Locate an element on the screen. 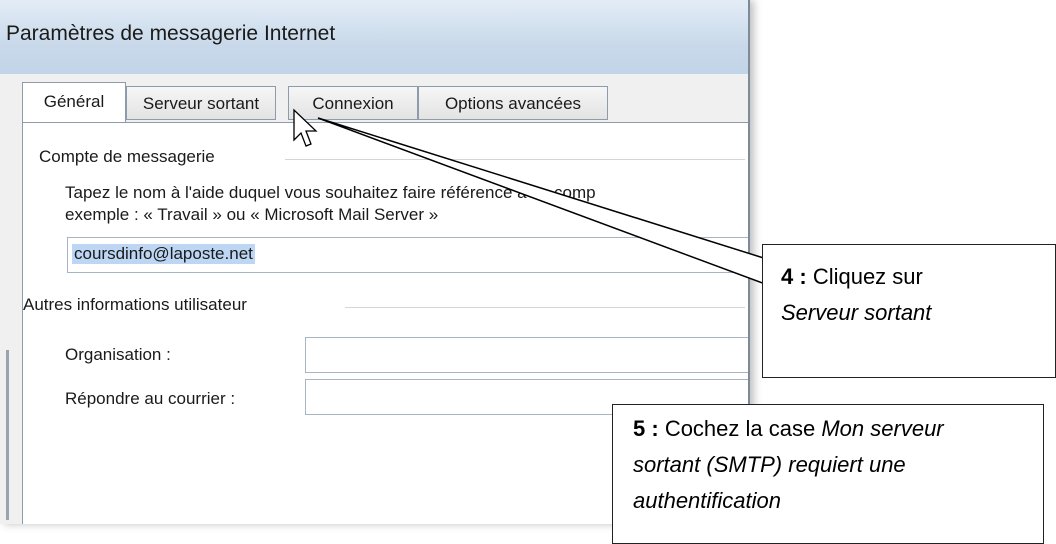  callout-step-5-italic-3: authentification is located at coordinates (707, 500).